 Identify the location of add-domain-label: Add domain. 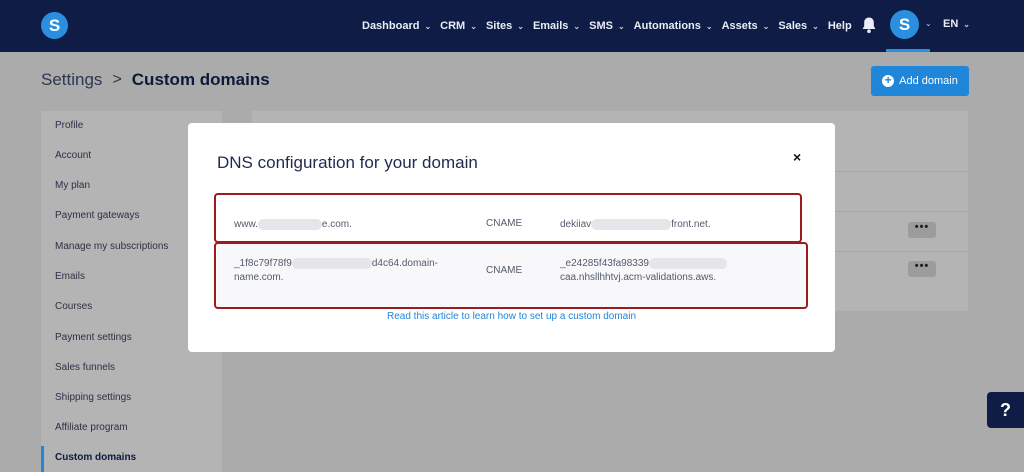
(928, 81).